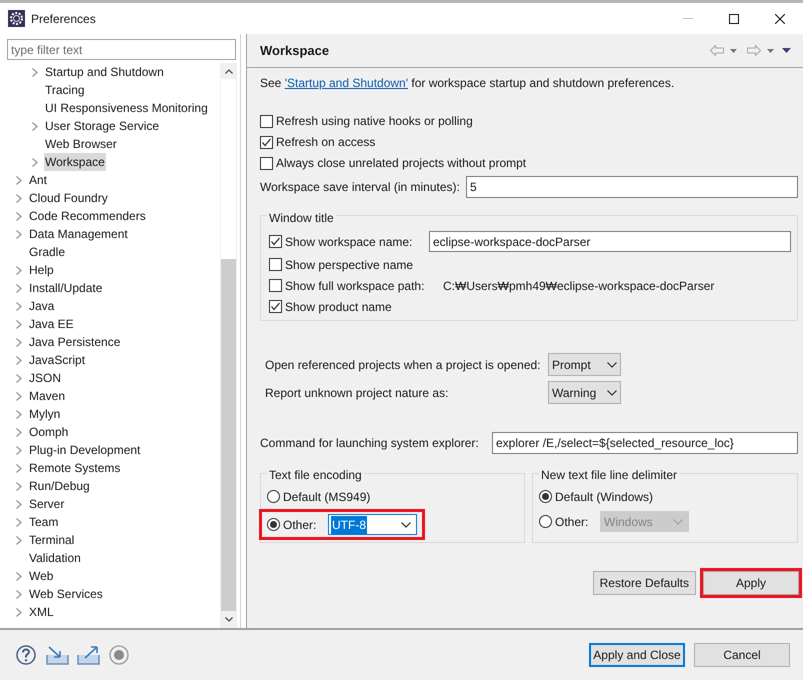 This screenshot has height=680, width=803. Describe the element at coordinates (66, 288) in the screenshot. I see `tree-item: Install/Update` at that location.